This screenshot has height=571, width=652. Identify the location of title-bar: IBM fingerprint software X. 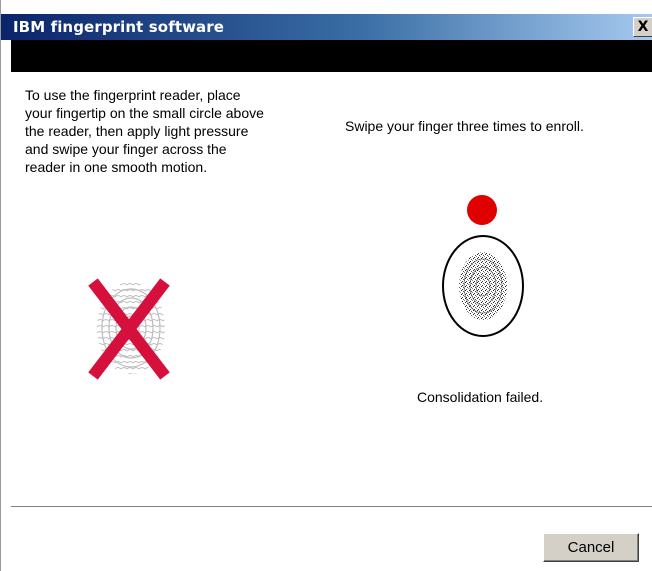
(326, 27).